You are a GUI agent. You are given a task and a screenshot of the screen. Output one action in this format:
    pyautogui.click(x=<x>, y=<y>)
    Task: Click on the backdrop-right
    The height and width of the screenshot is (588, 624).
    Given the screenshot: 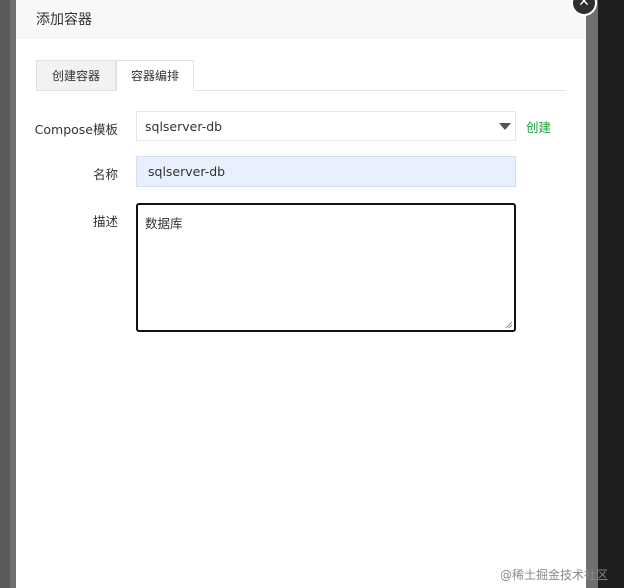 What is the action you would take?
    pyautogui.click(x=611, y=294)
    